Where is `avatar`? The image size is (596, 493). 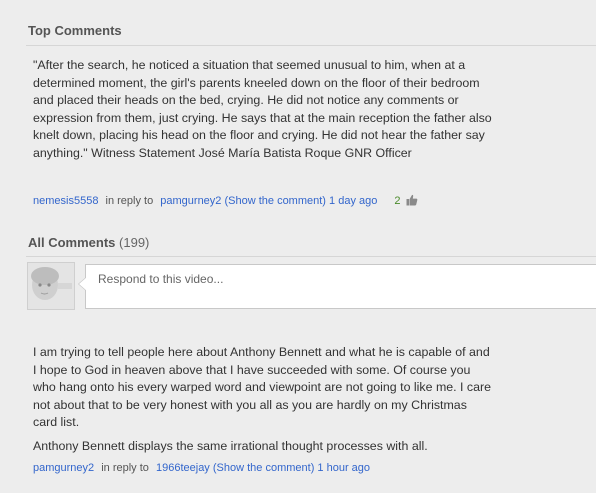
avatar is located at coordinates (51, 286).